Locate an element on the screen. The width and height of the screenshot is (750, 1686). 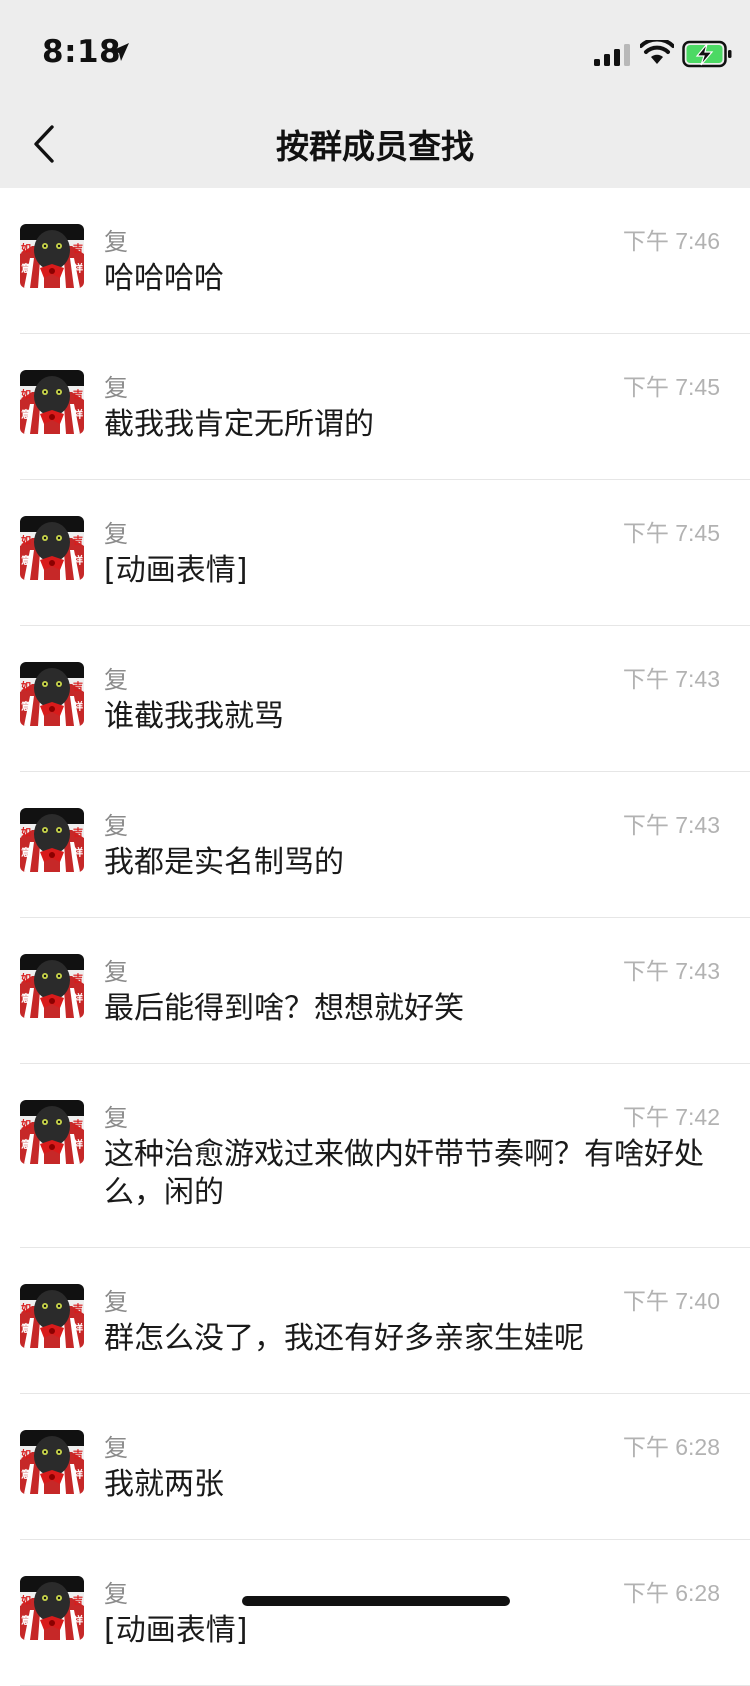
list-item: 如 吉意 祥 复 下午 7:42 这种治愈游戏过来做内奸带节奏啊？有啥好处么，闲的 is located at coordinates (375, 1156).